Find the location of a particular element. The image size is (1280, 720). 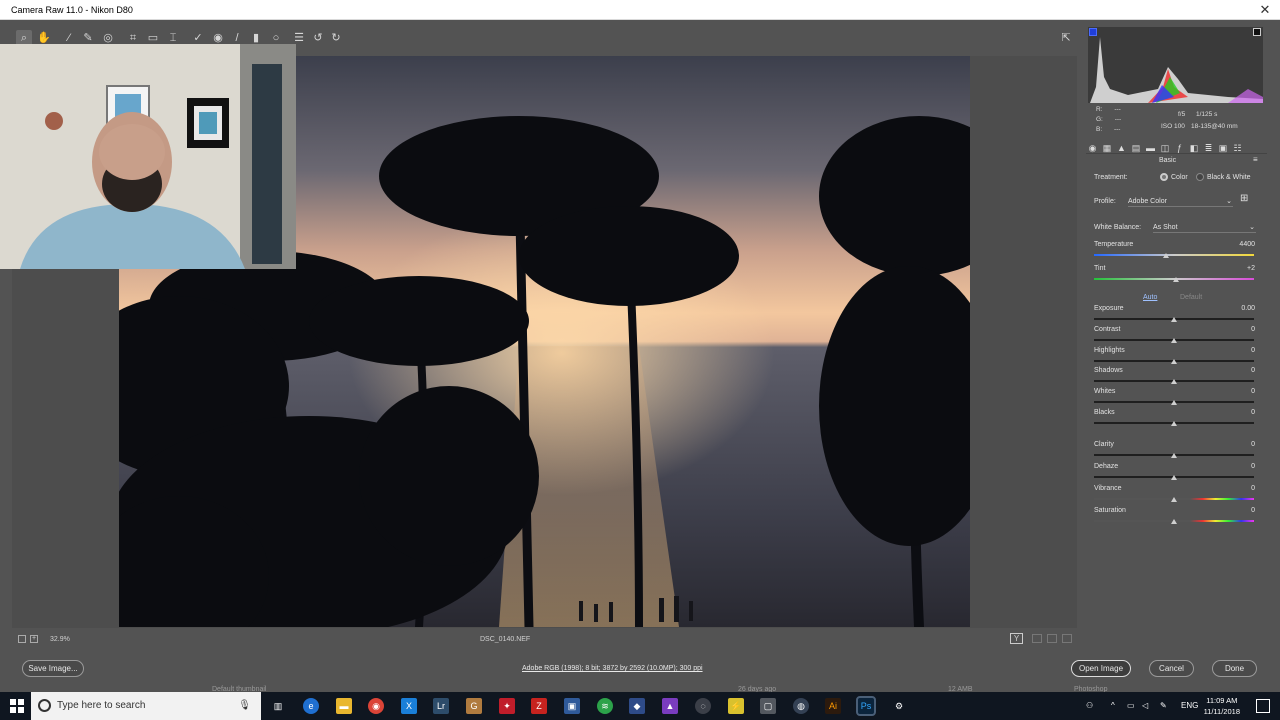

people-icon: ⚇ is located at coordinates (1089, 706).